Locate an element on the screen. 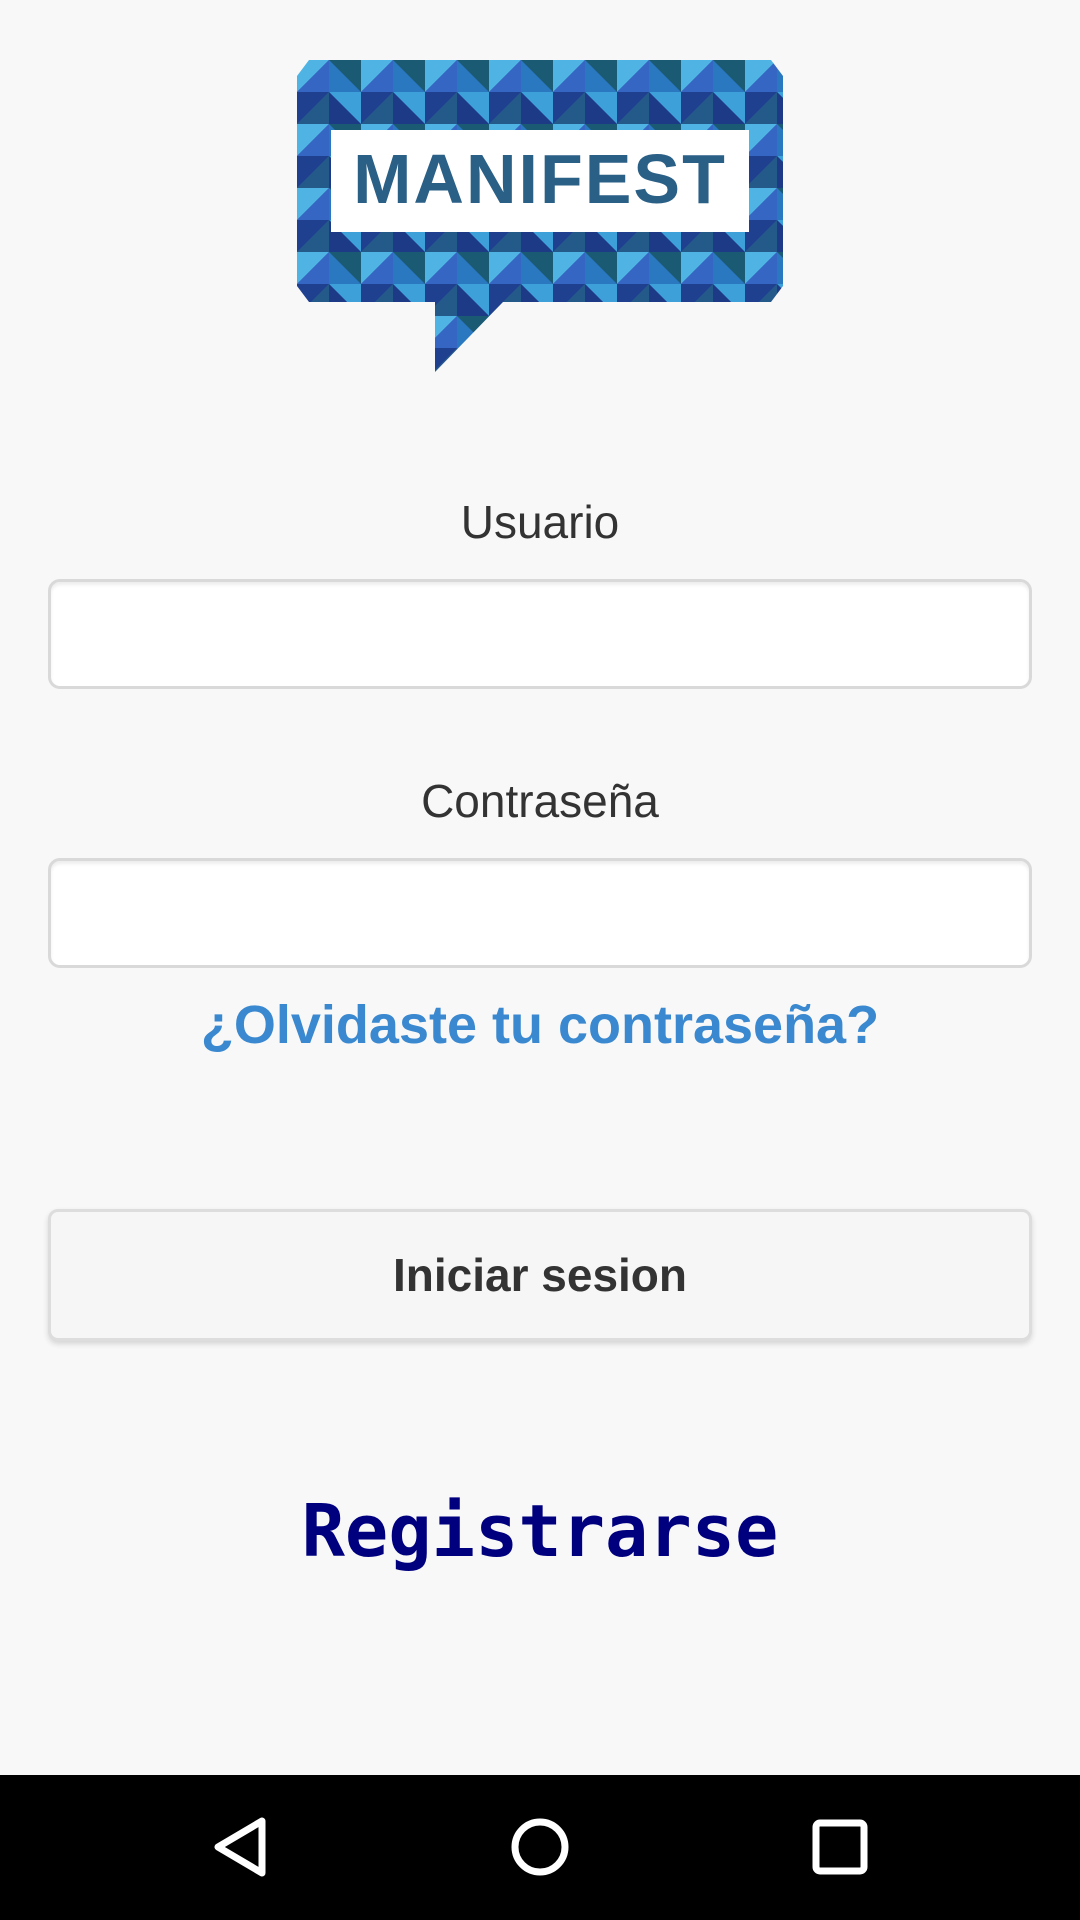  username-input is located at coordinates (540, 634).